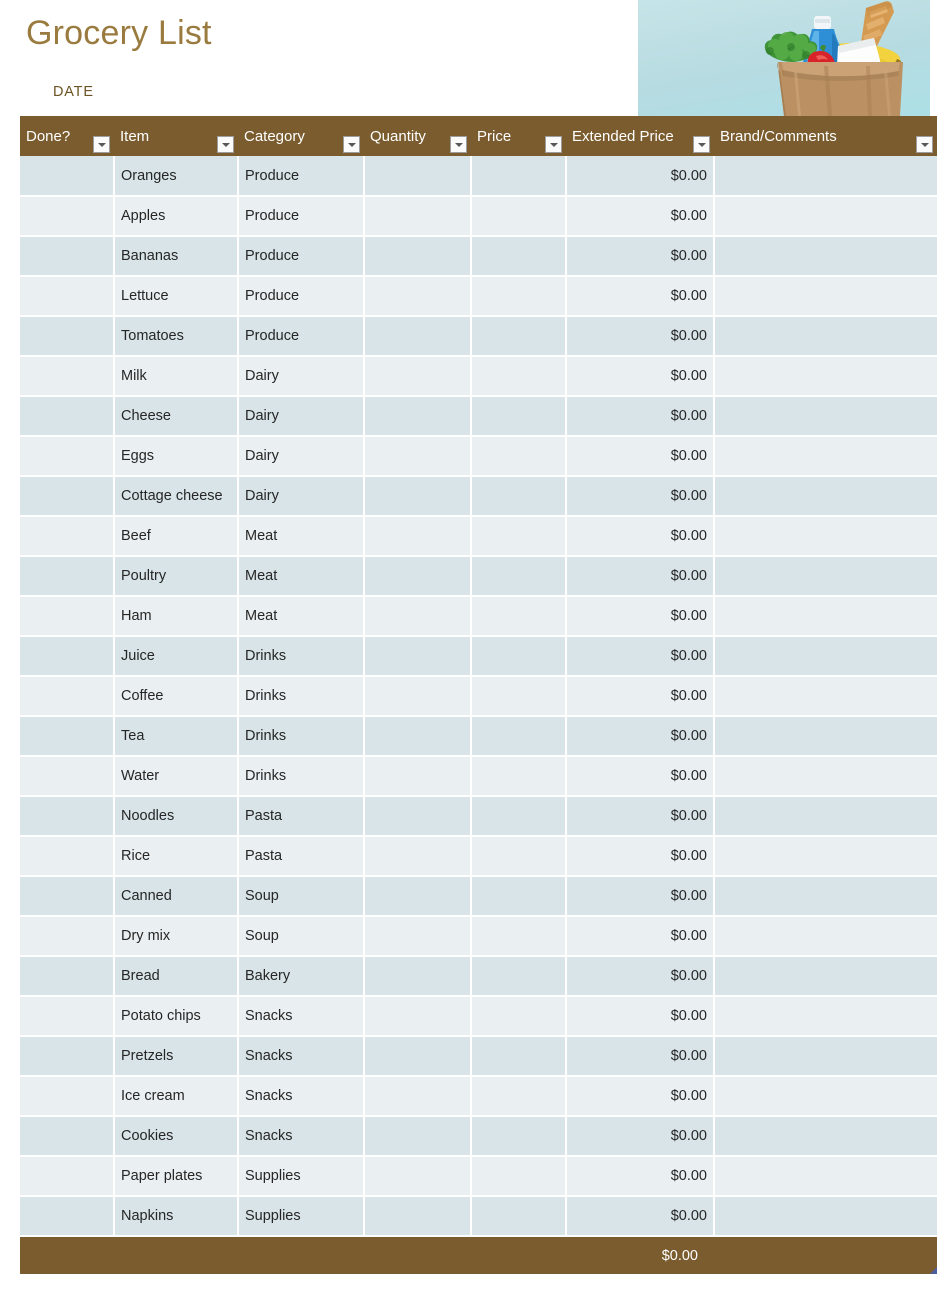 The image size is (952, 1292). I want to click on cell-item: Tomatoes, so click(176, 336).